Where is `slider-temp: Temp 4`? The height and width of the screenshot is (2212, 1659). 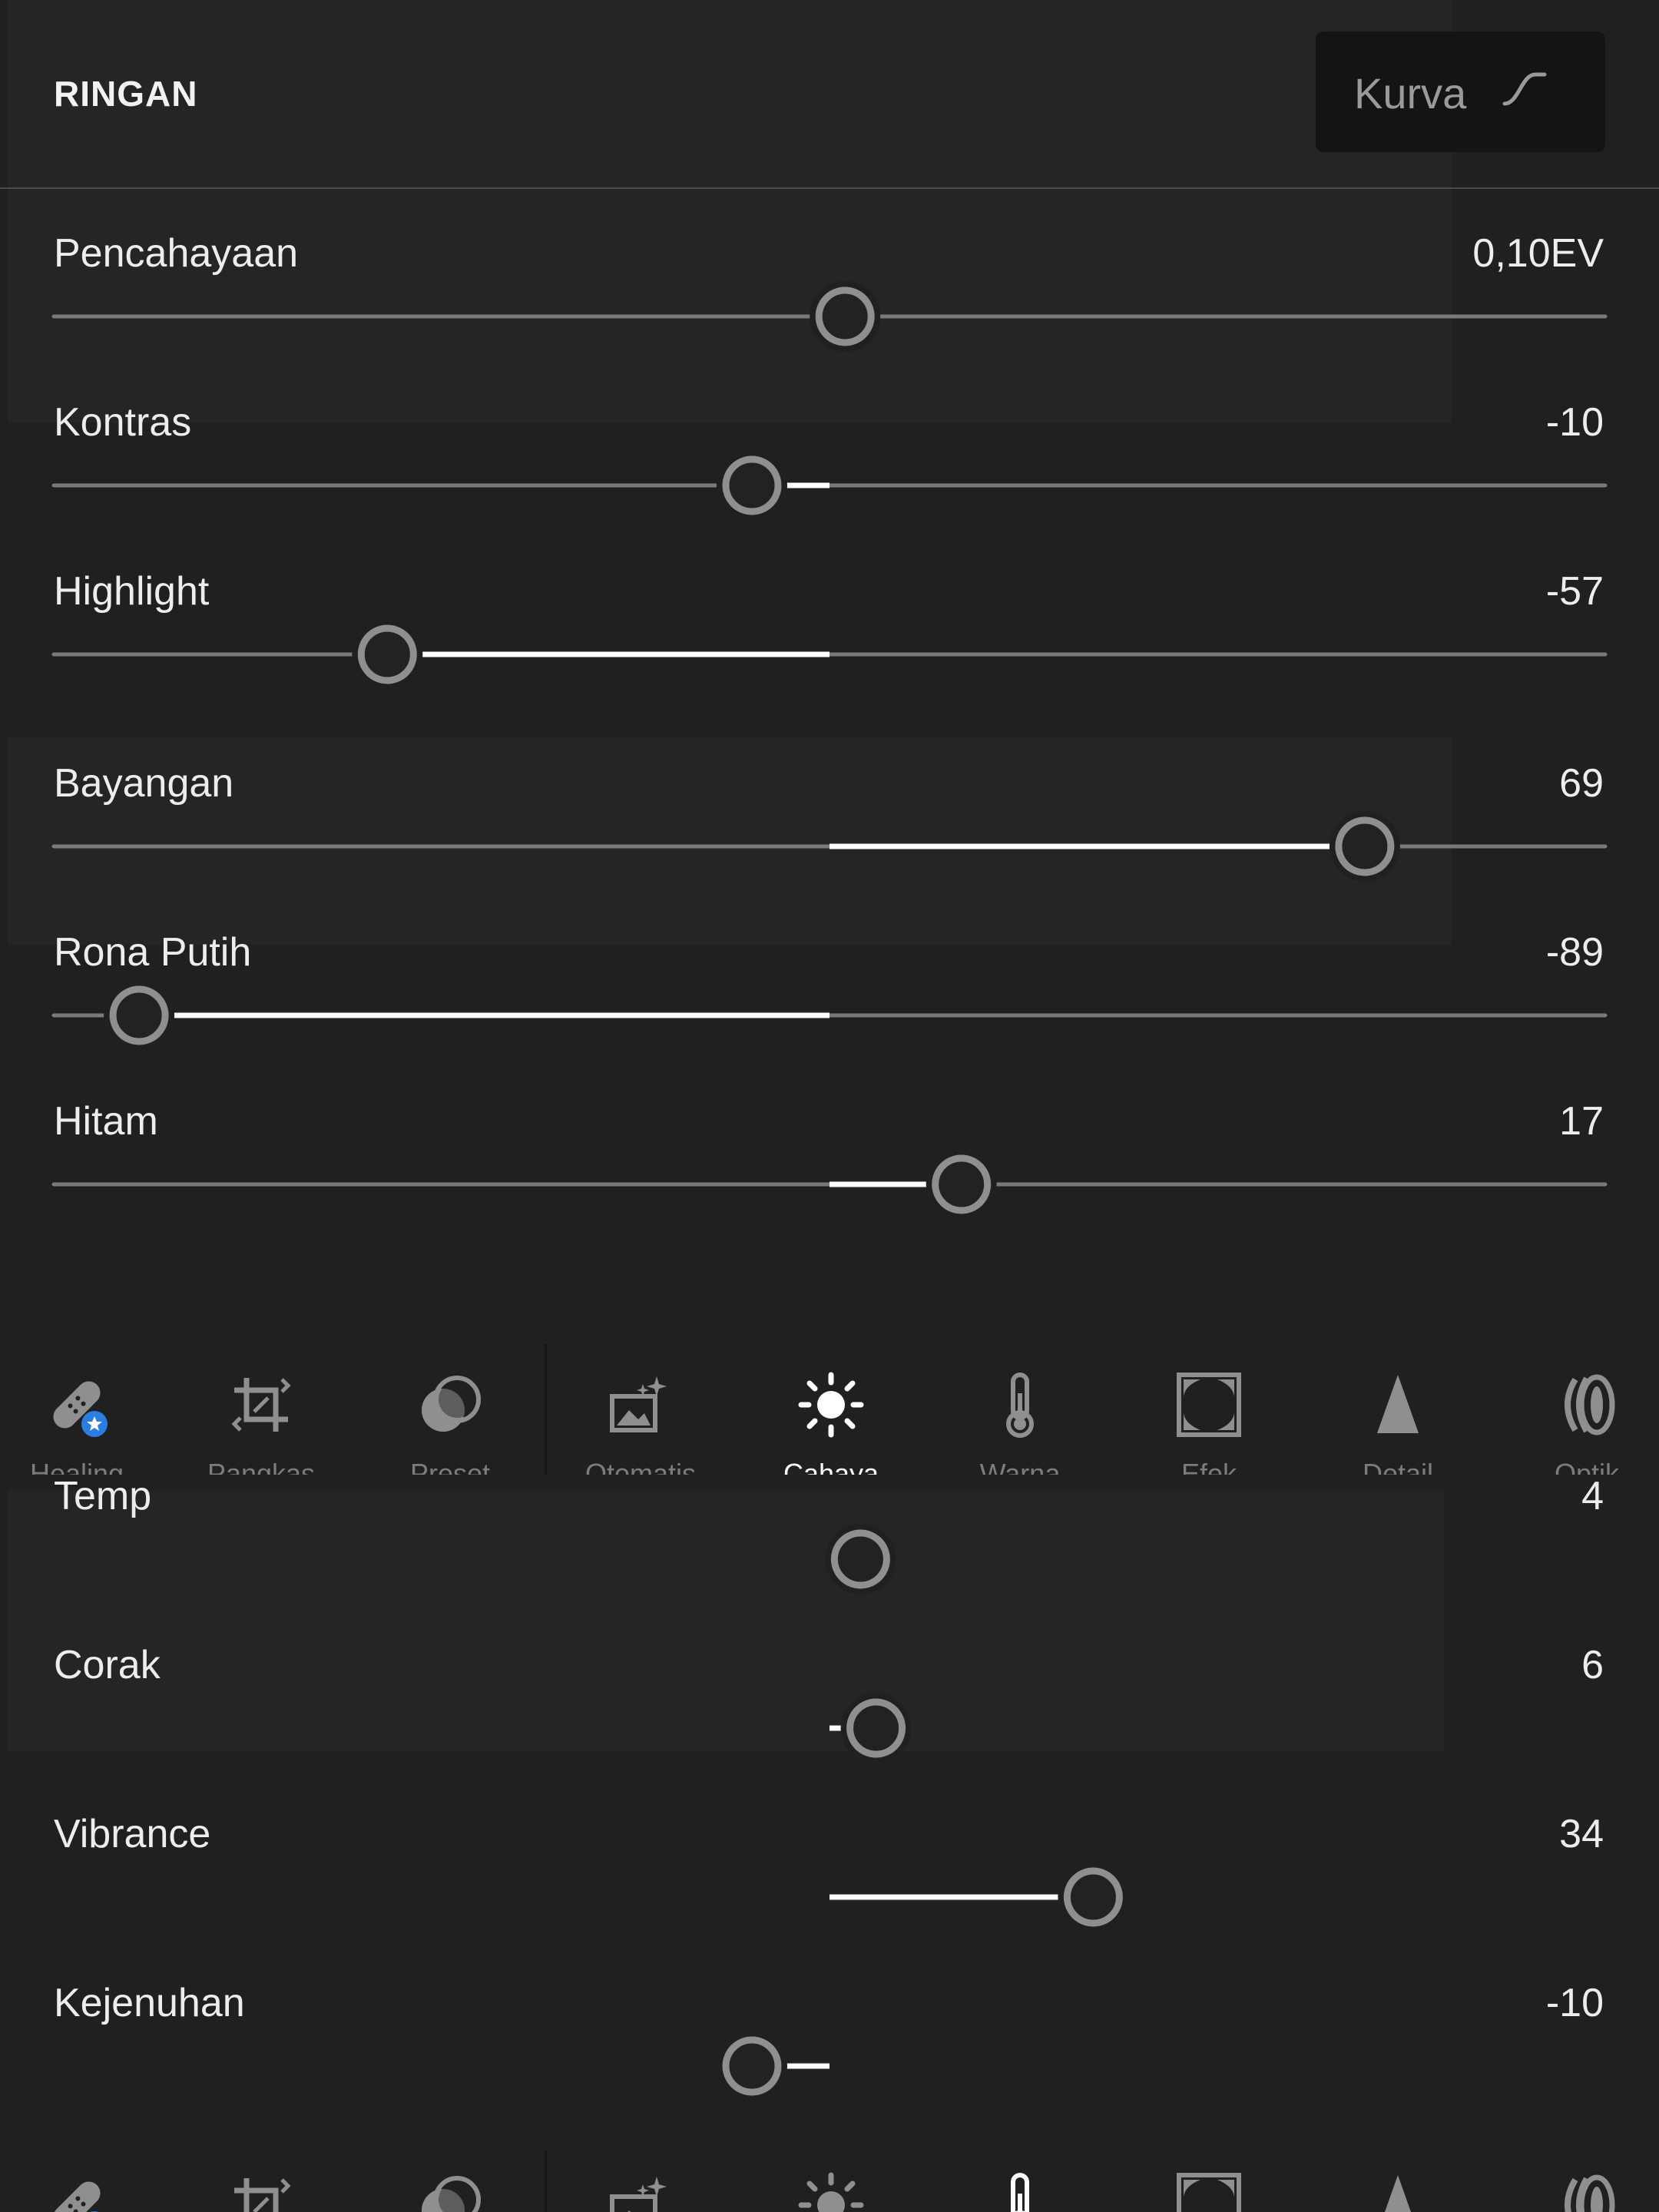 slider-temp: Temp 4 is located at coordinates (829, 1558).